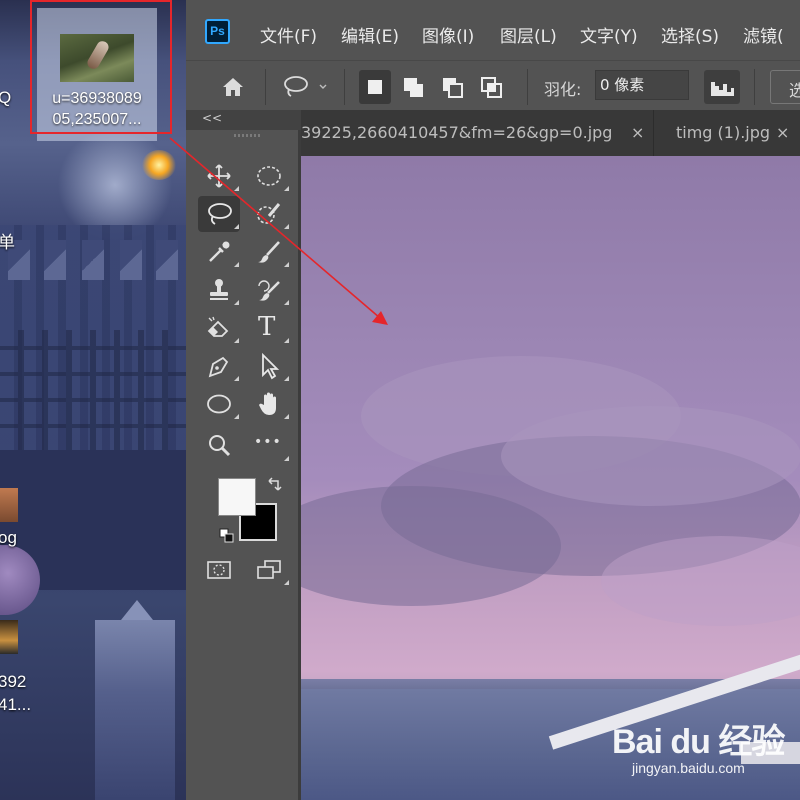 This screenshot has width=800, height=800. I want to click on tab-title: timg (1).jpg, so click(723, 132).